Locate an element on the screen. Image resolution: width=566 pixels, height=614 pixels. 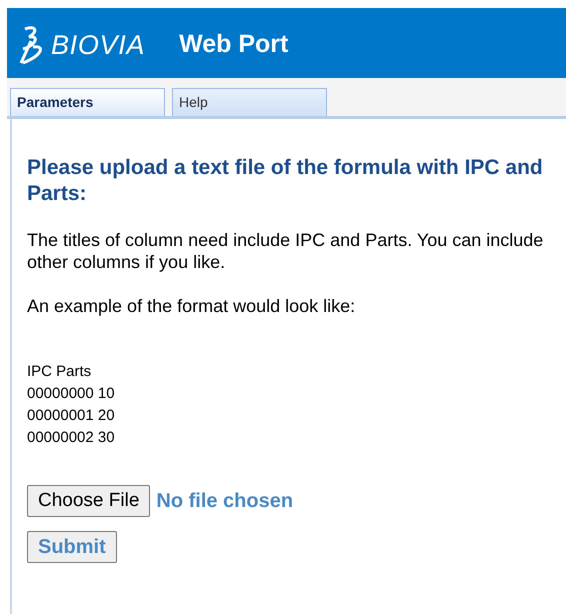
paragraph: An example of the format would look like: is located at coordinates (191, 306).